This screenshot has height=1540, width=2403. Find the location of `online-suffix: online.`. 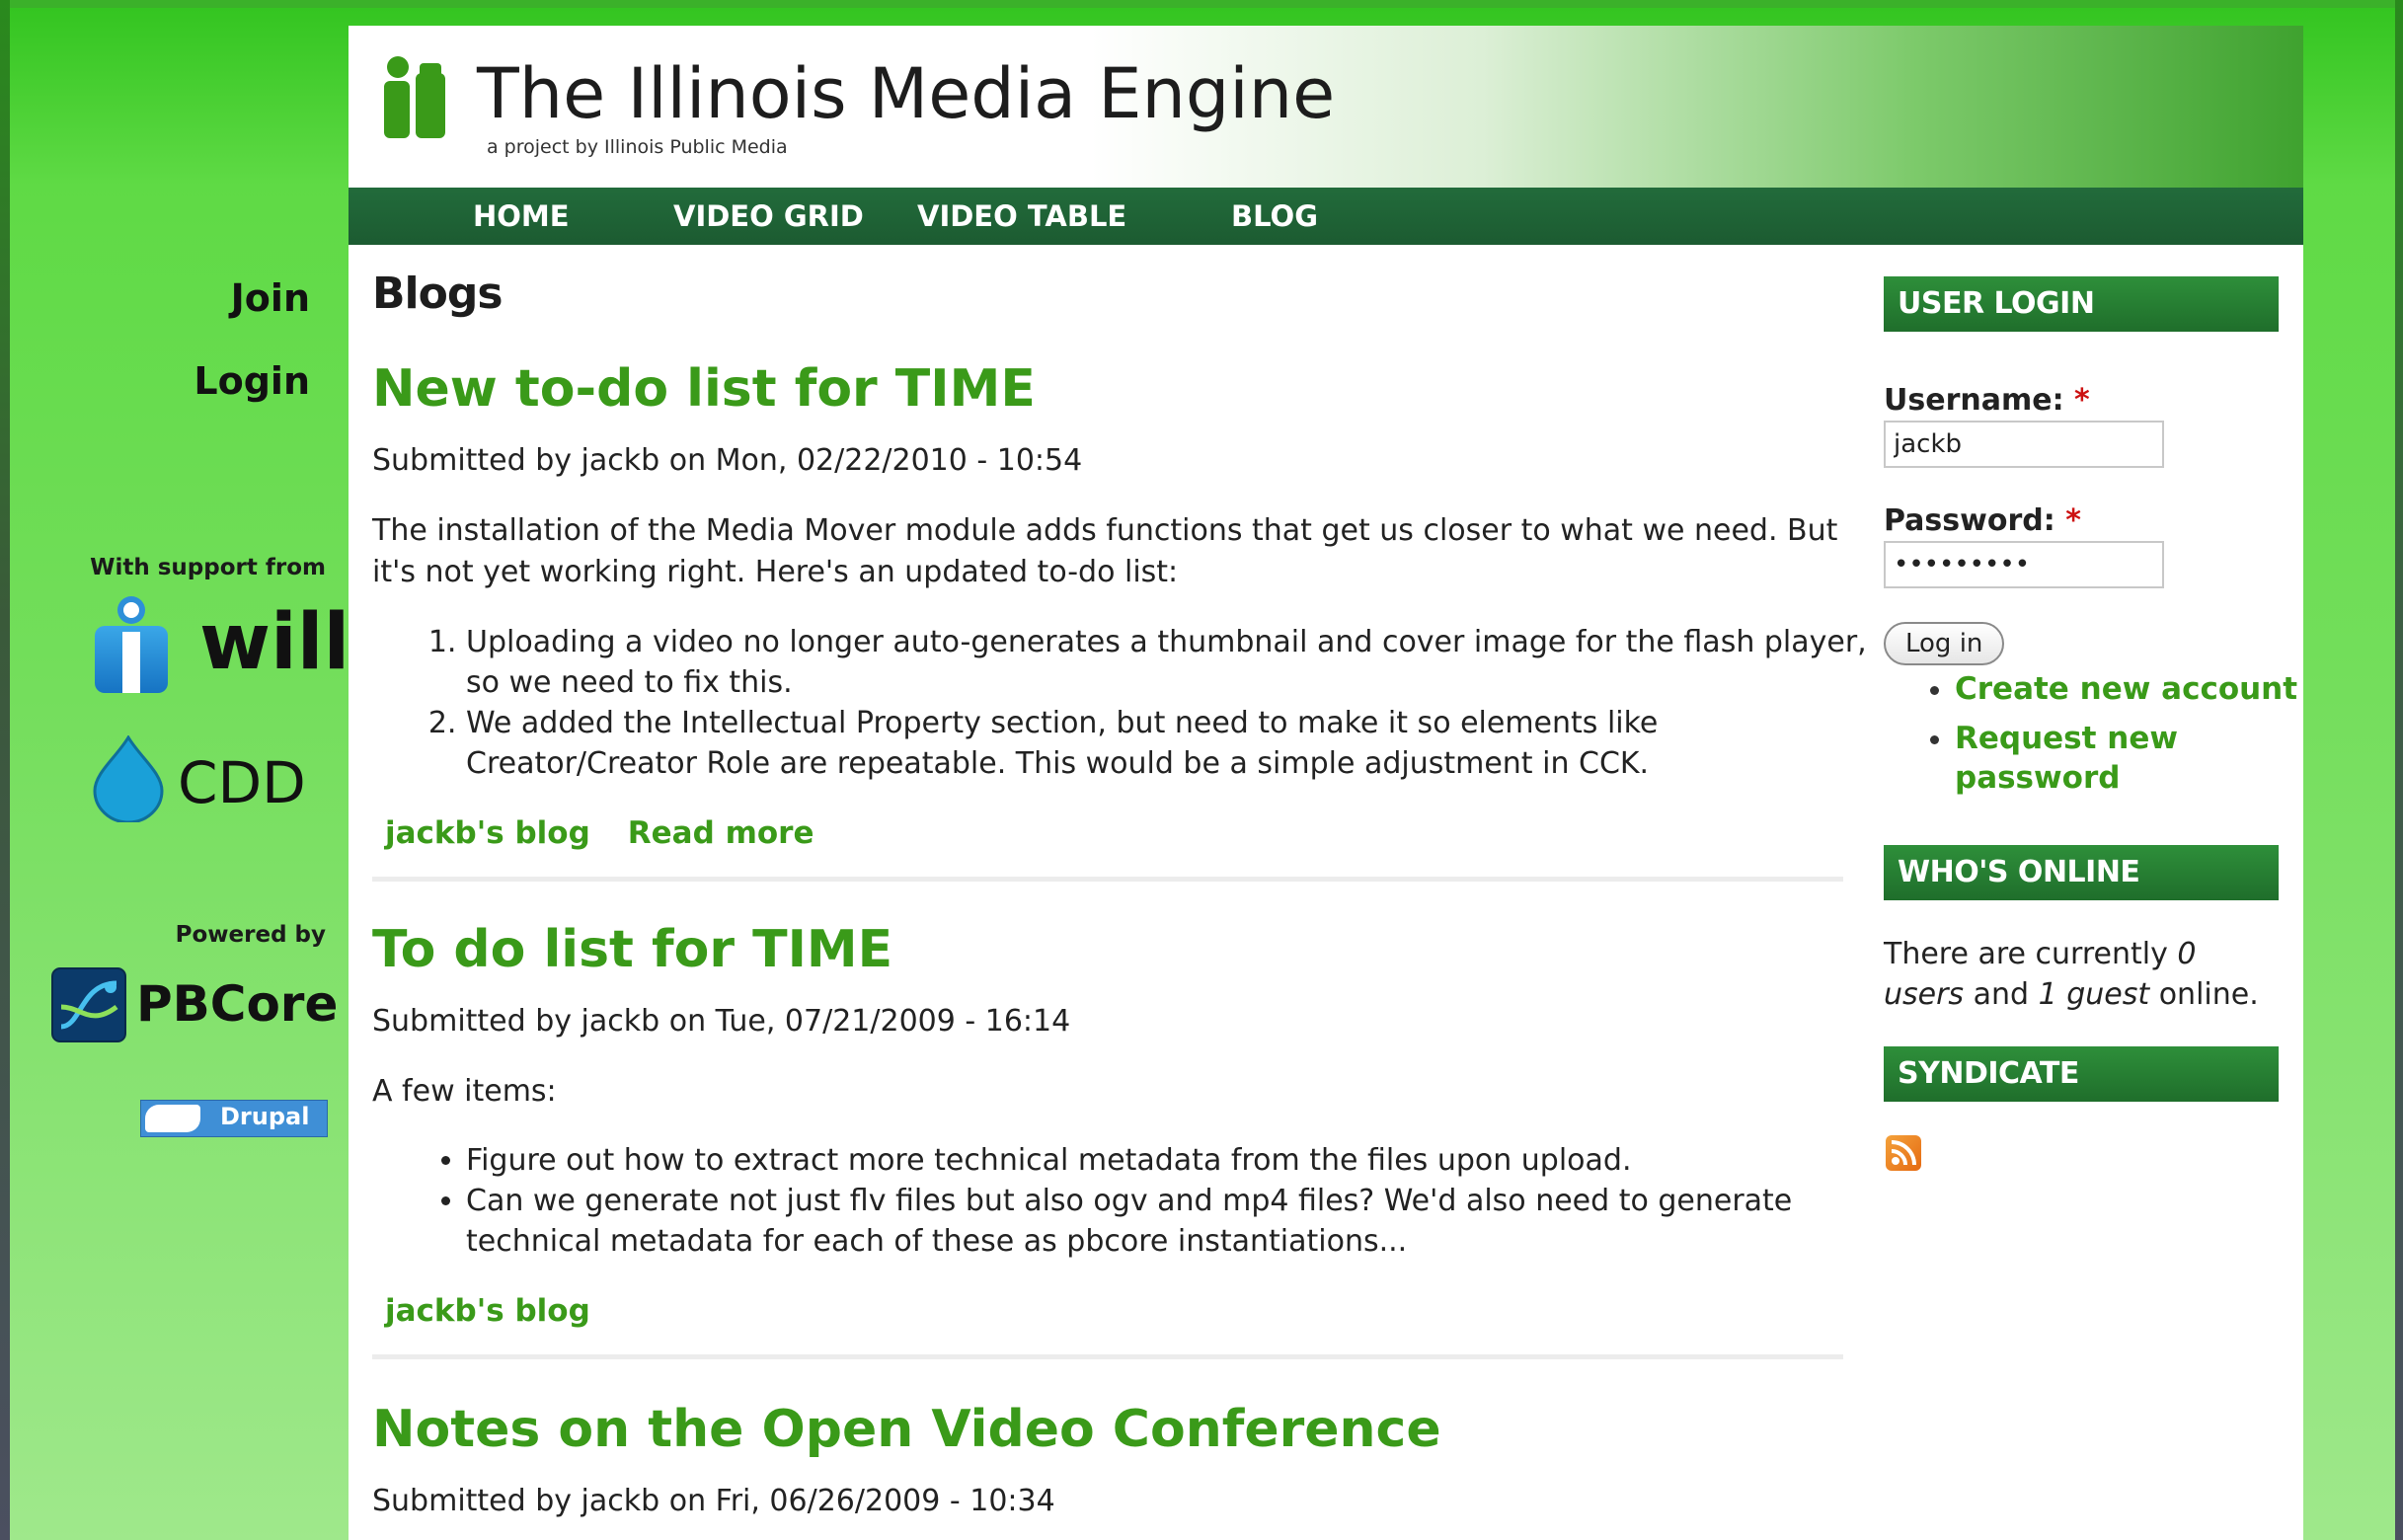

online-suffix: online. is located at coordinates (2208, 994).